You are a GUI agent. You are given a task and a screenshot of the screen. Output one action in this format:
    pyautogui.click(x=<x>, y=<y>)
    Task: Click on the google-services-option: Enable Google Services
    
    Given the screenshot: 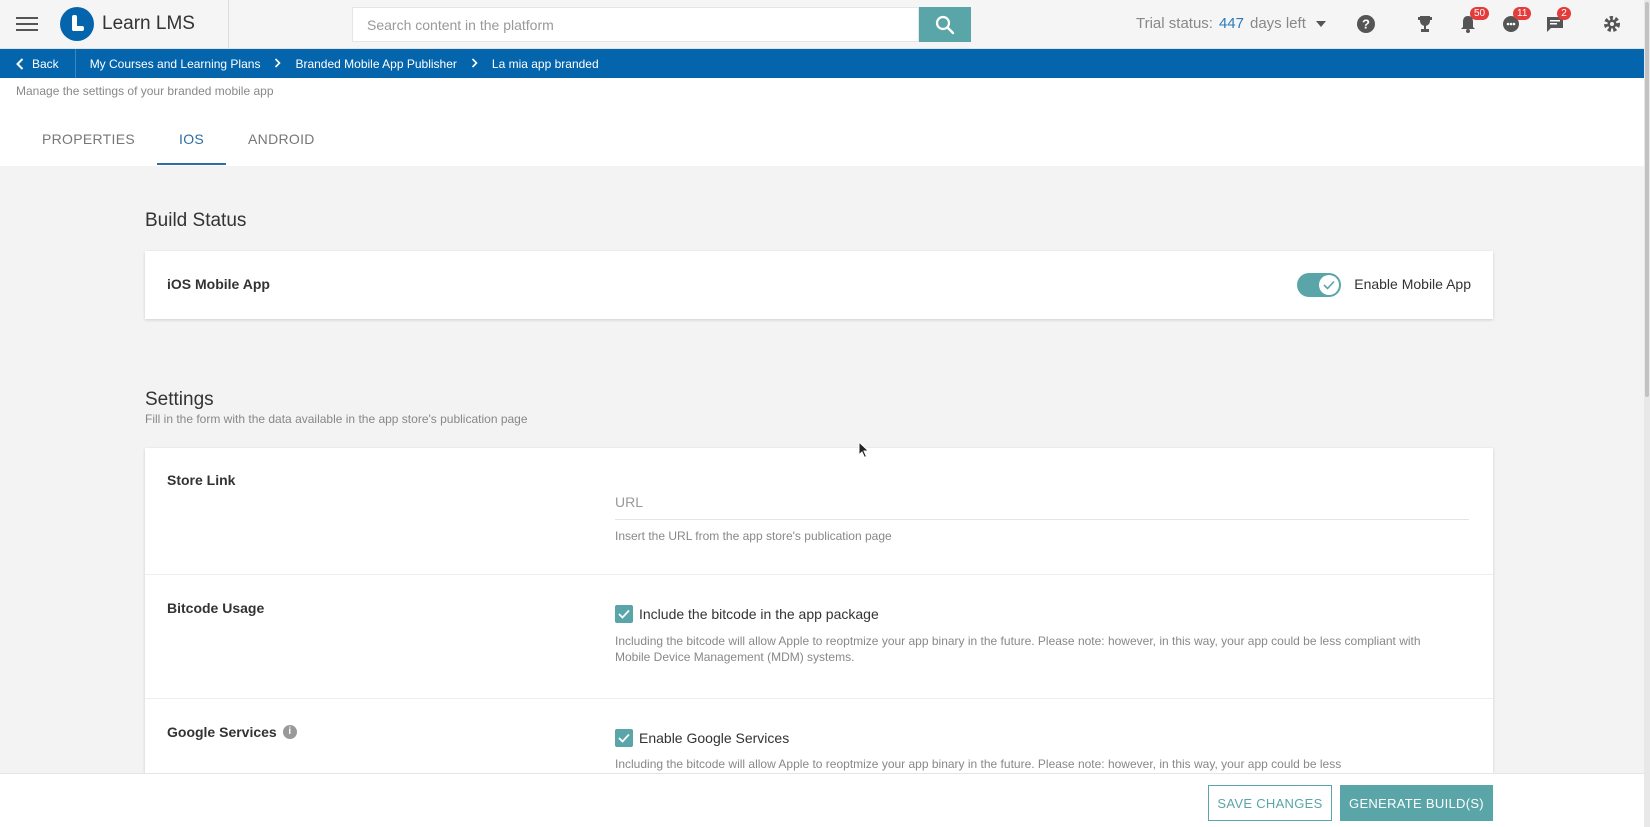 What is the action you would take?
    pyautogui.click(x=702, y=738)
    